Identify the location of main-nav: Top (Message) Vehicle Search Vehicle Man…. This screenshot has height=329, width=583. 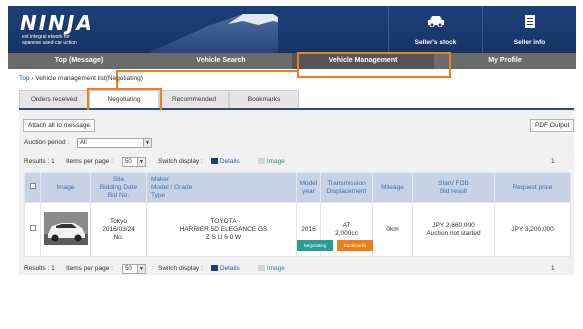
(292, 61).